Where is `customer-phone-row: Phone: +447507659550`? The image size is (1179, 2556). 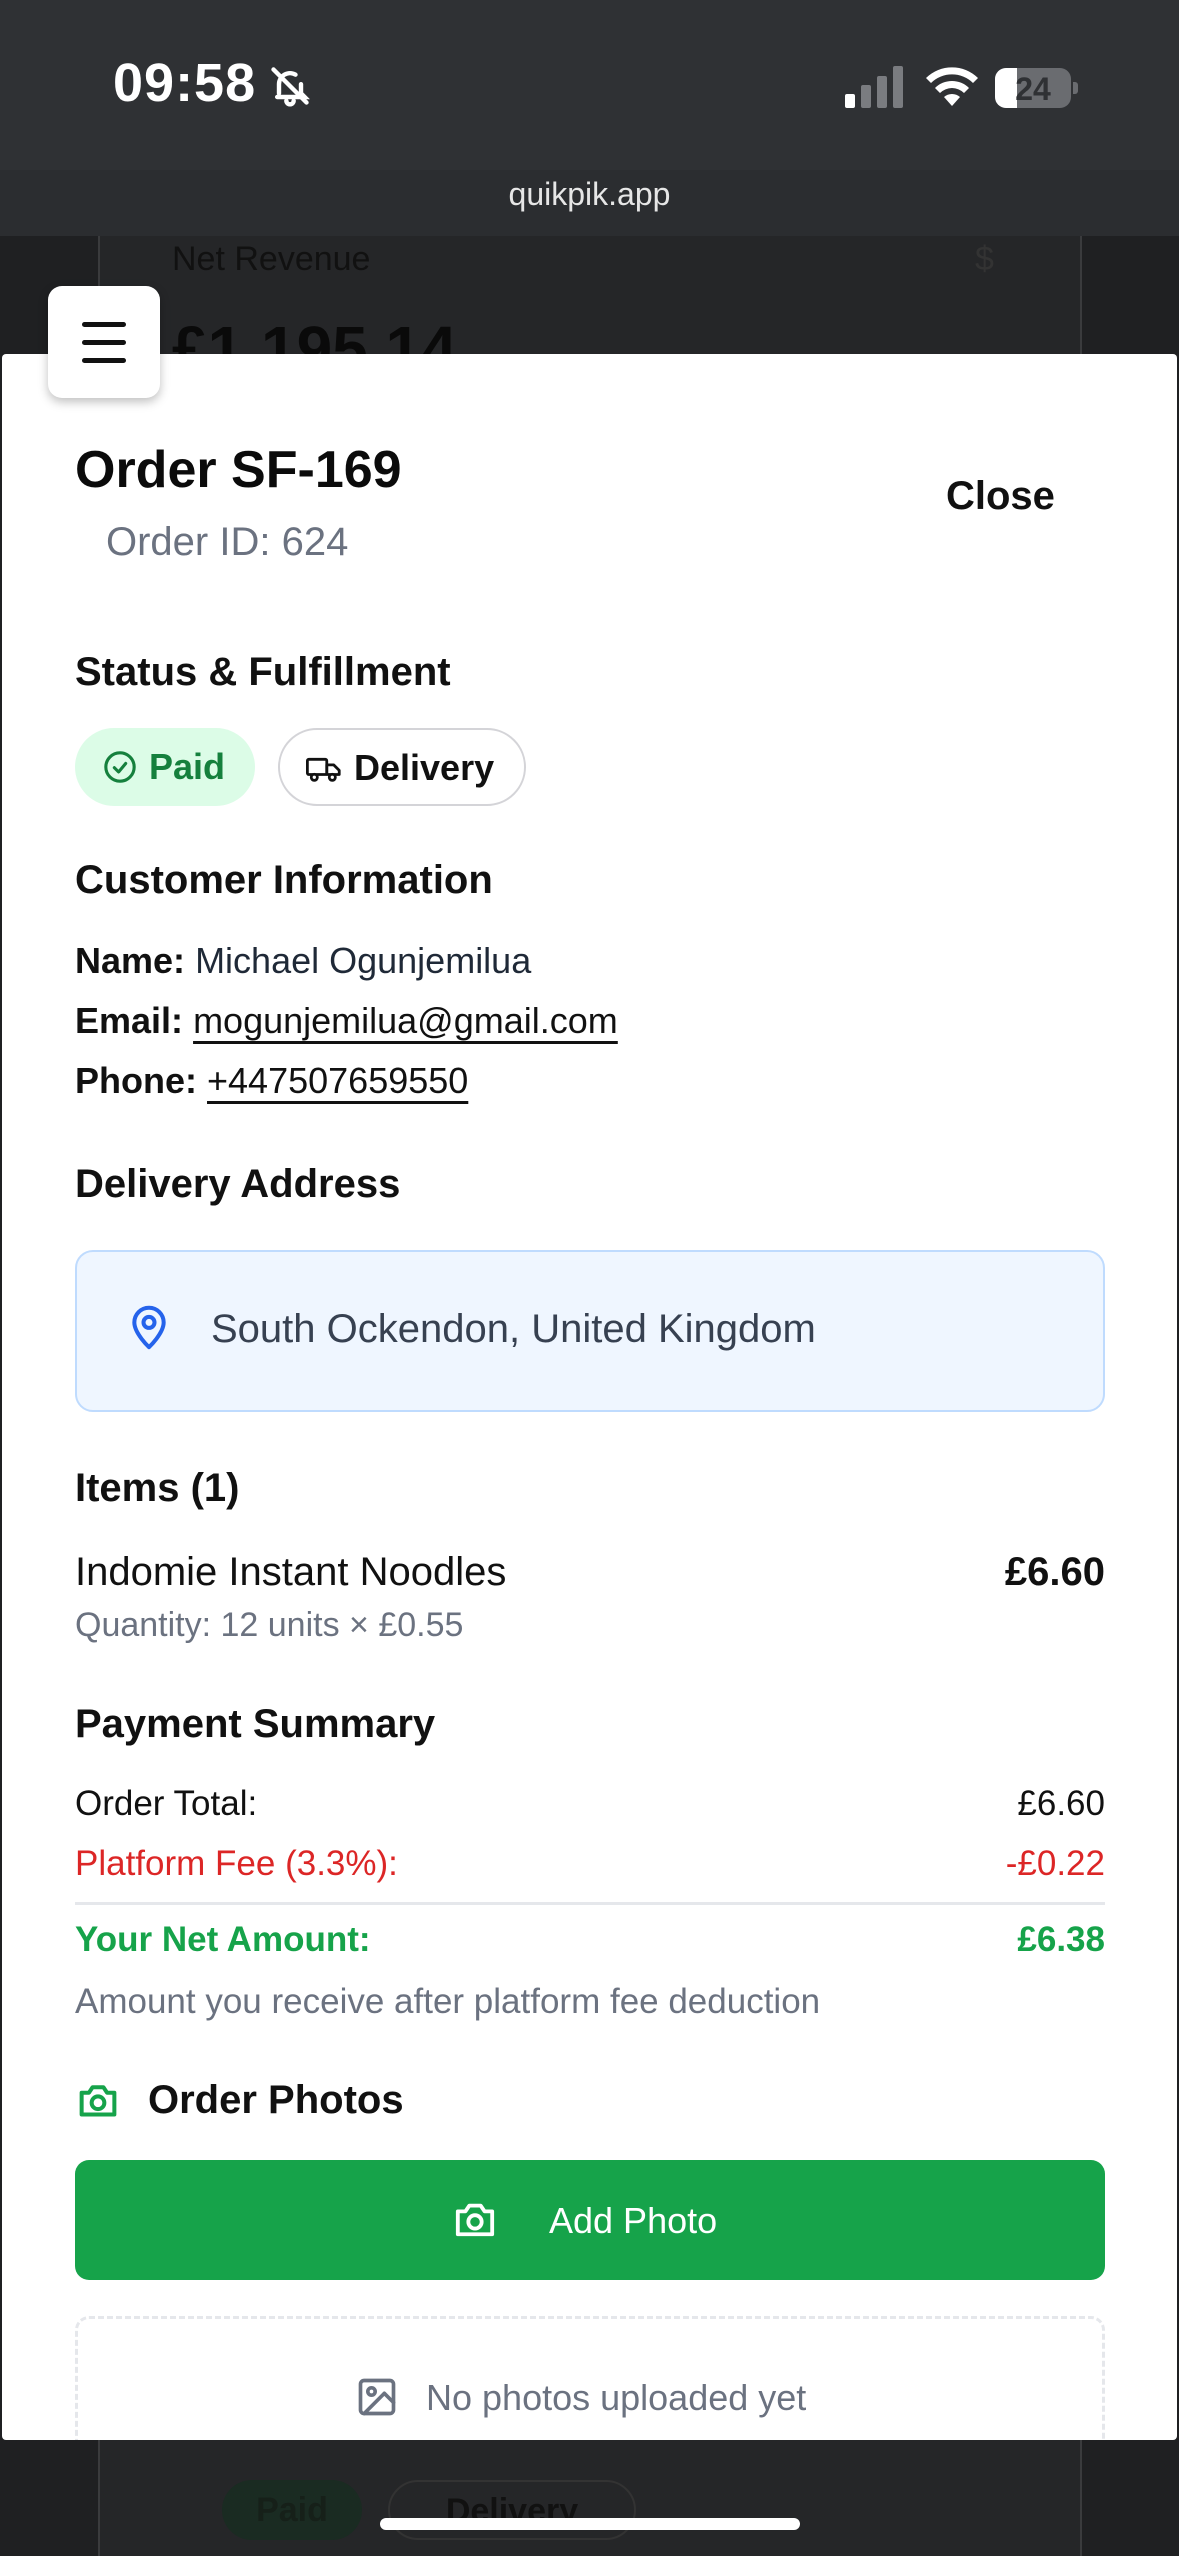
customer-phone-row: Phone: +447507659550 is located at coordinates (272, 1080).